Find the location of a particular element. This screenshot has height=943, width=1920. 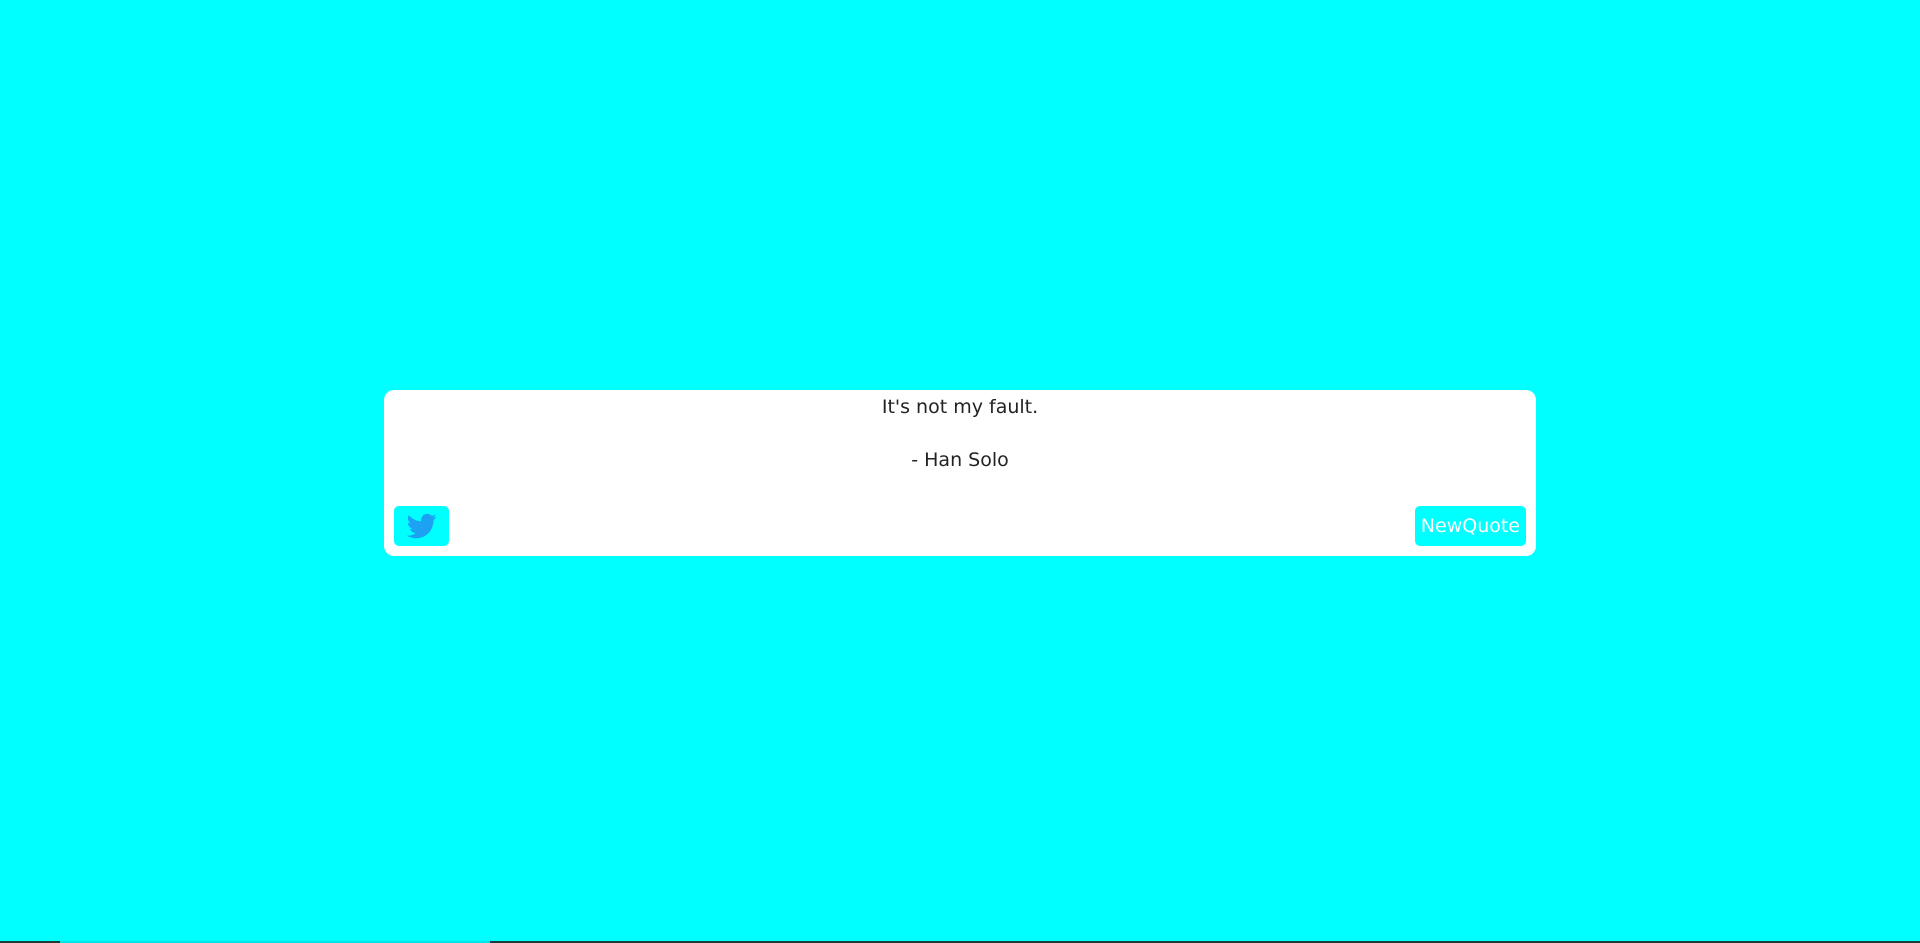

new-quote-button: NewQuote is located at coordinates (1470, 526).